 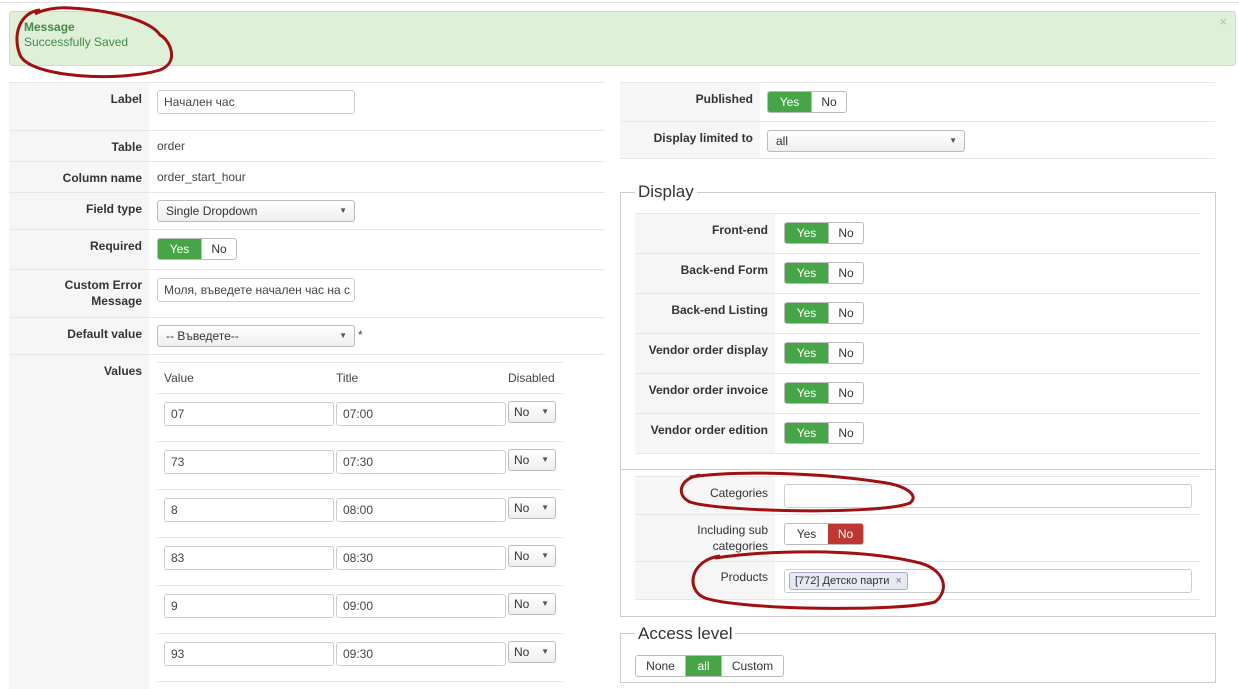 I want to click on vendor-order-display-no-button: No, so click(x=845, y=353).